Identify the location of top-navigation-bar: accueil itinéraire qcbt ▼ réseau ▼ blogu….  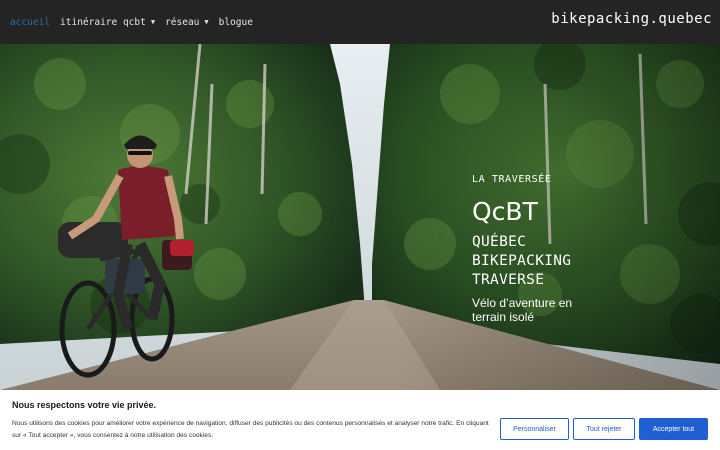
(360, 22).